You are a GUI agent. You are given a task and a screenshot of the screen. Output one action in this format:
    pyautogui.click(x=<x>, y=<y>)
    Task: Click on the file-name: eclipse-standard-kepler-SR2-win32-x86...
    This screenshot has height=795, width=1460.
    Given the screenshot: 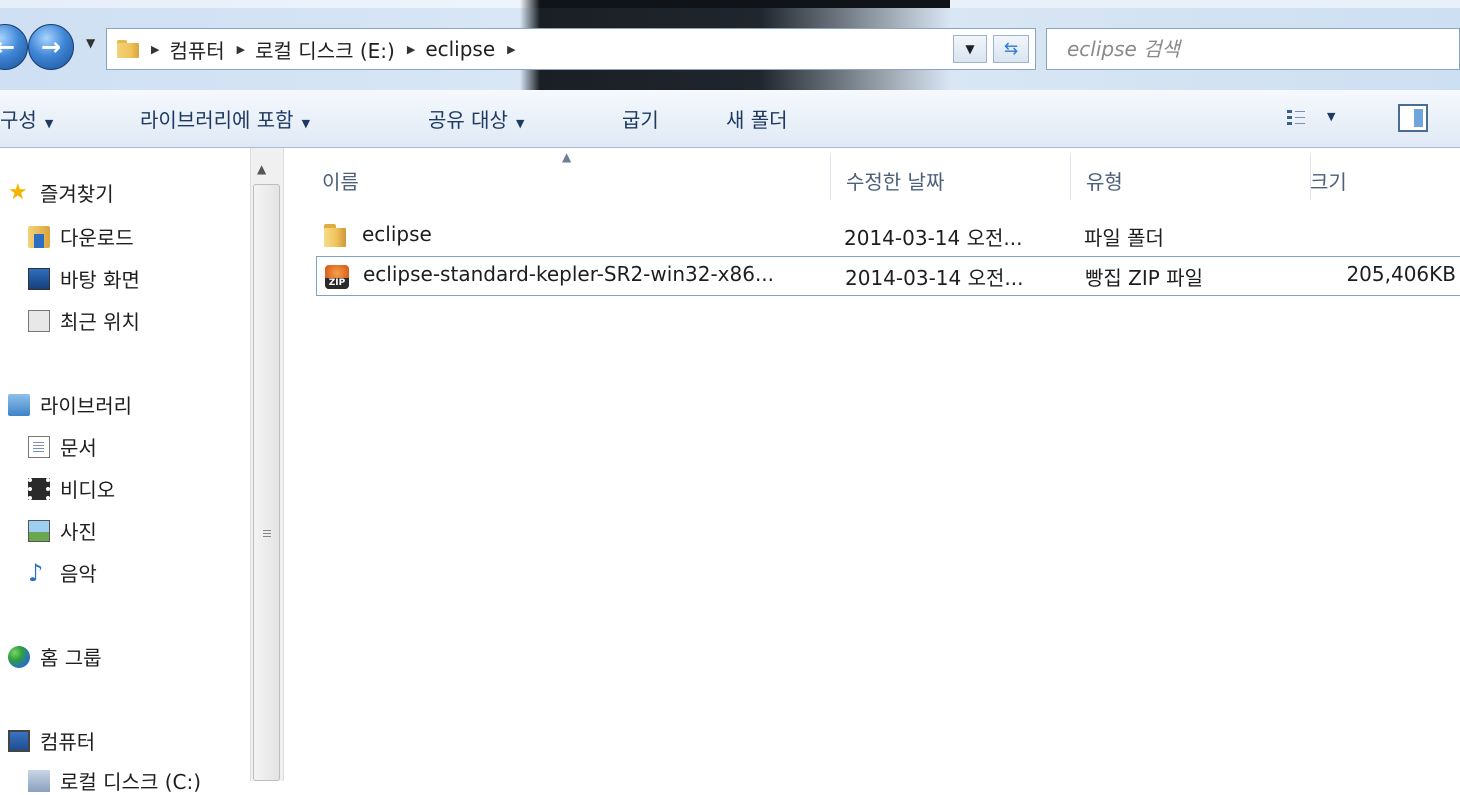 What is the action you would take?
    pyautogui.click(x=569, y=274)
    